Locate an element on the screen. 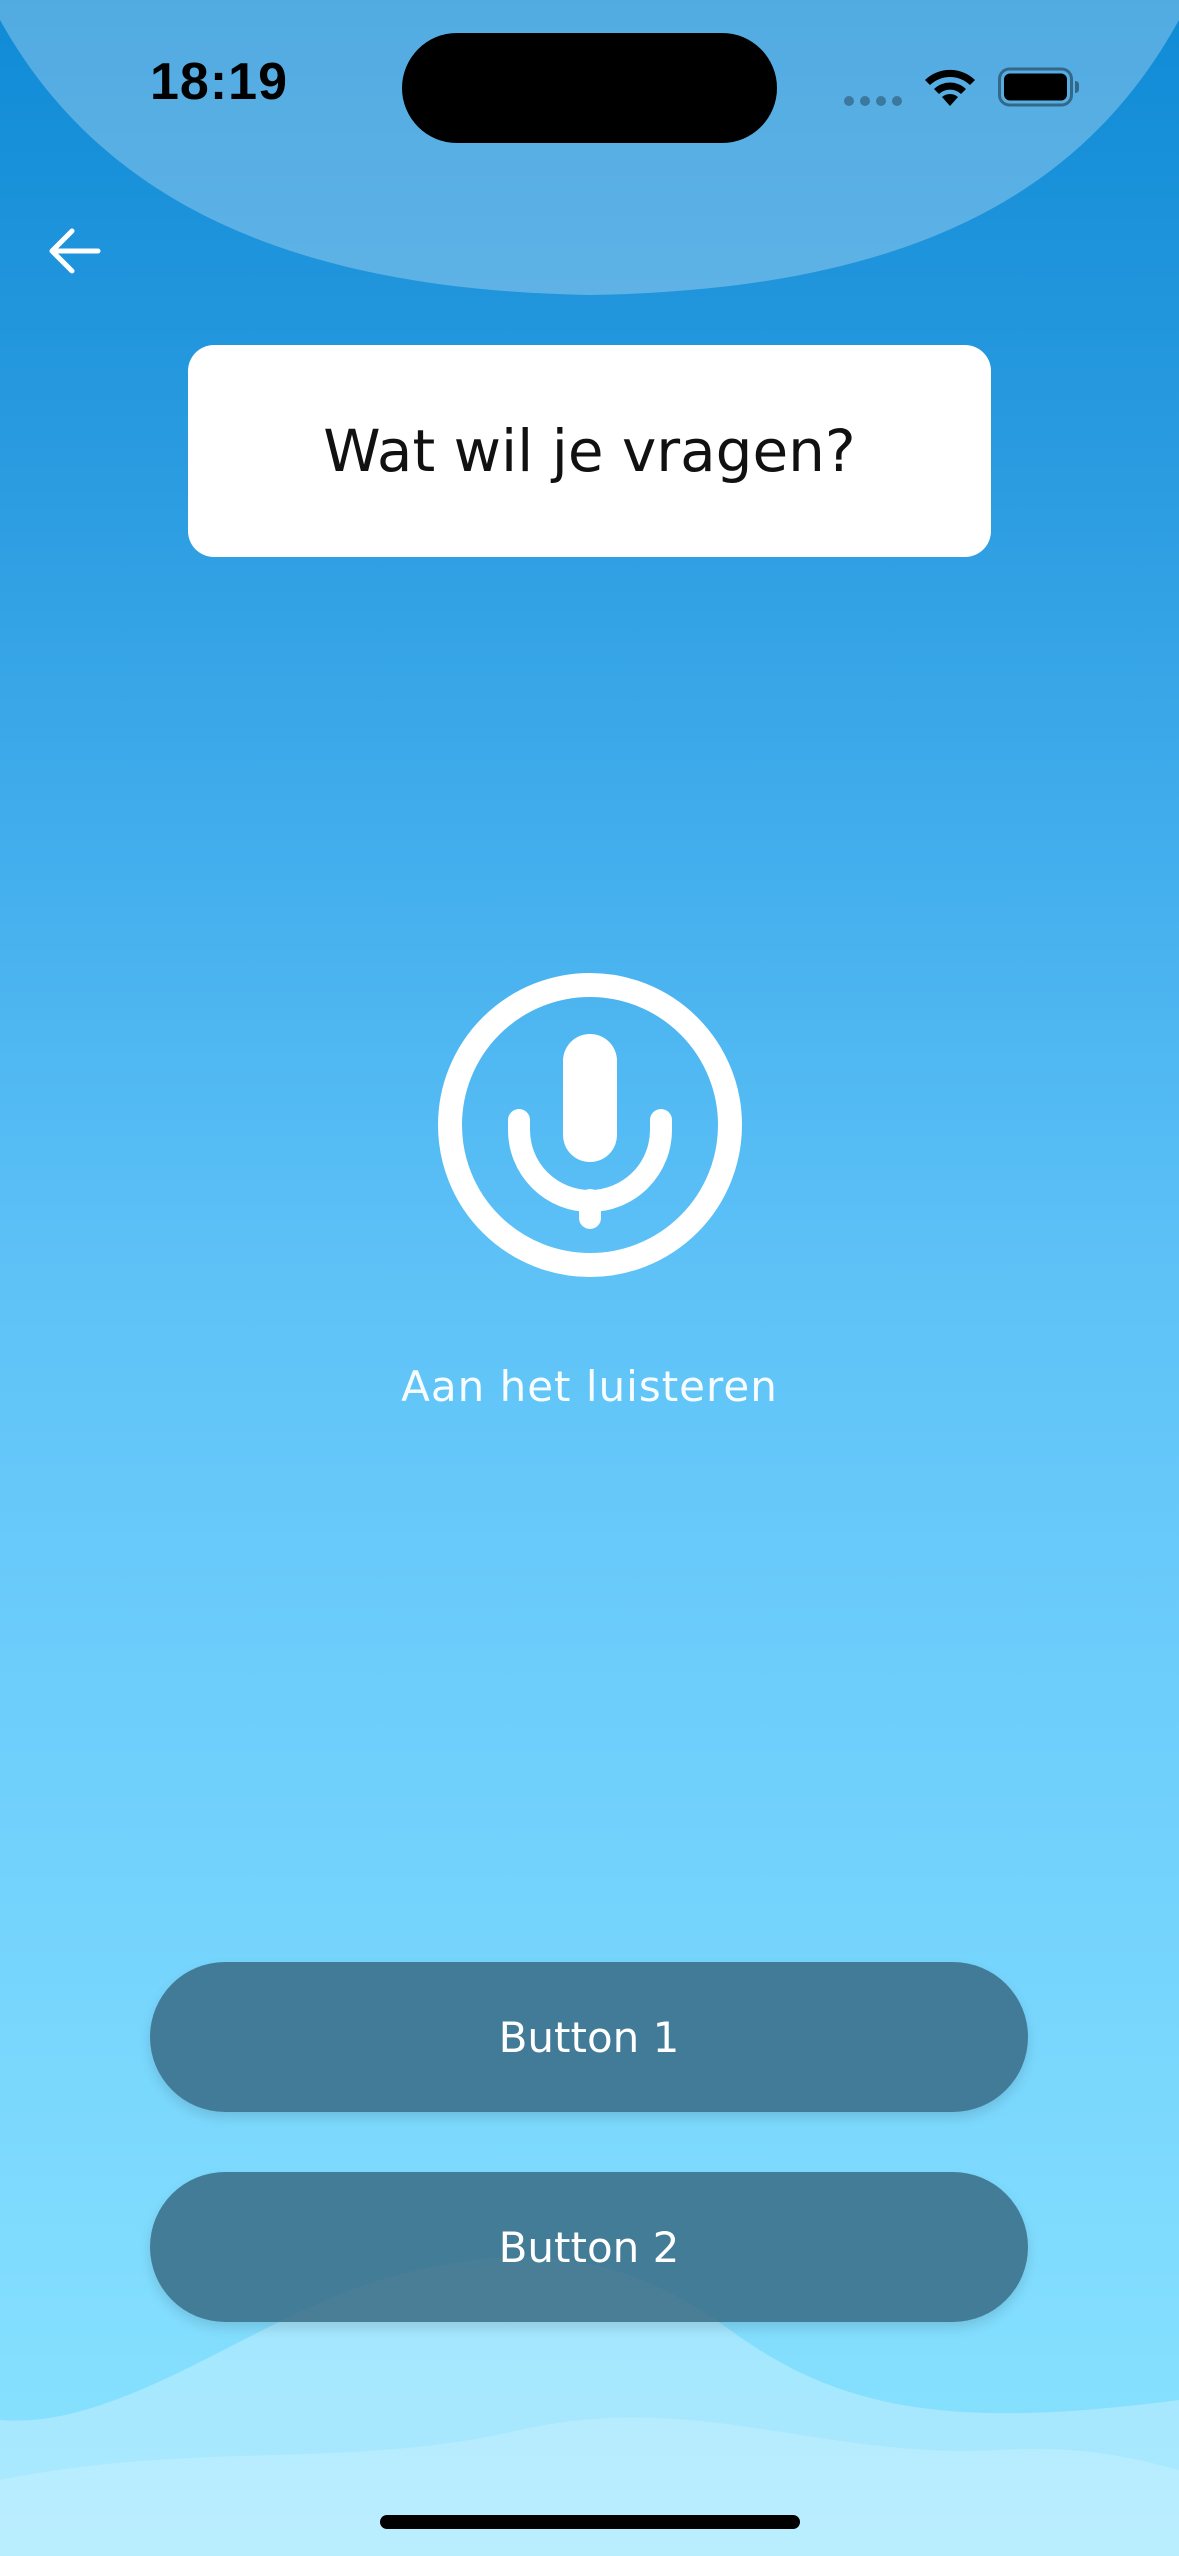 This screenshot has height=2556, width=1179. home-indicator is located at coordinates (590, 2522).